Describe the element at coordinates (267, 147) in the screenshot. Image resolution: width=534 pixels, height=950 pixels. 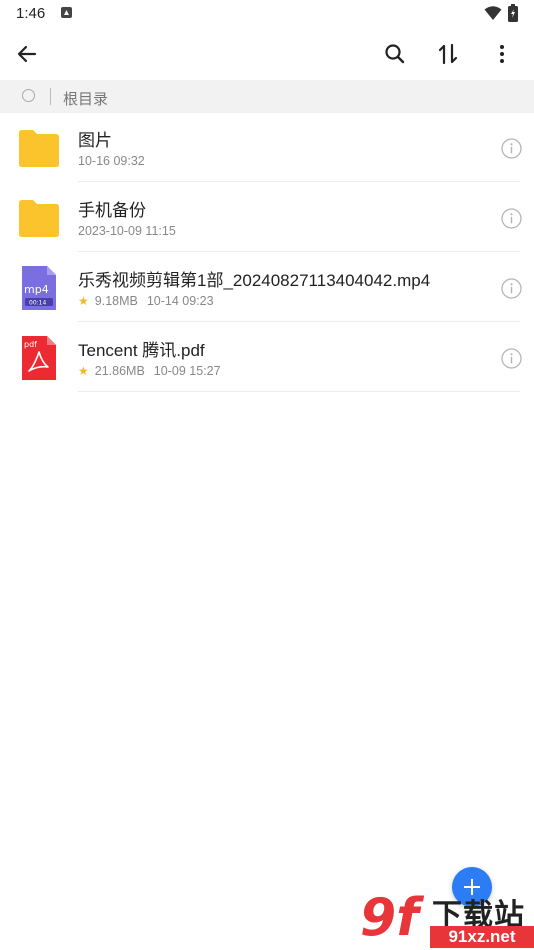
I see `file-row-pictures: 图片 10-16 09:32` at that location.